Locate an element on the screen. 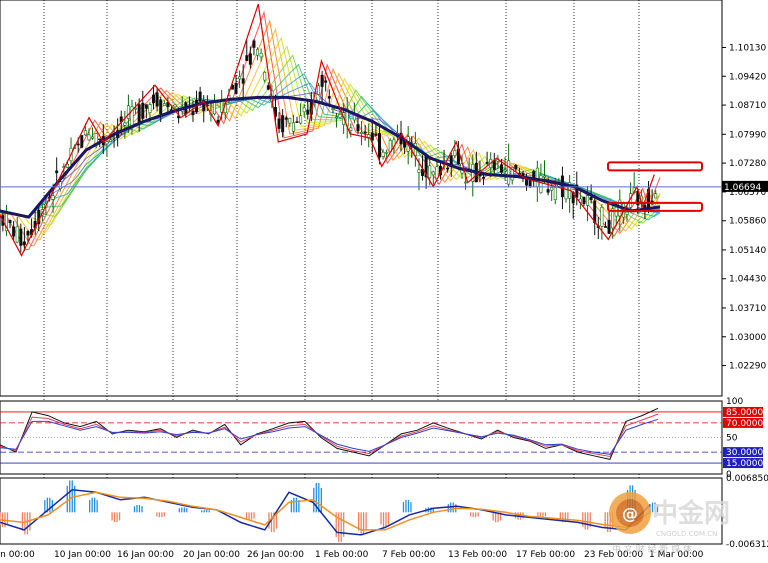  osc-level-label: 70.0000 is located at coordinates (744, 424).